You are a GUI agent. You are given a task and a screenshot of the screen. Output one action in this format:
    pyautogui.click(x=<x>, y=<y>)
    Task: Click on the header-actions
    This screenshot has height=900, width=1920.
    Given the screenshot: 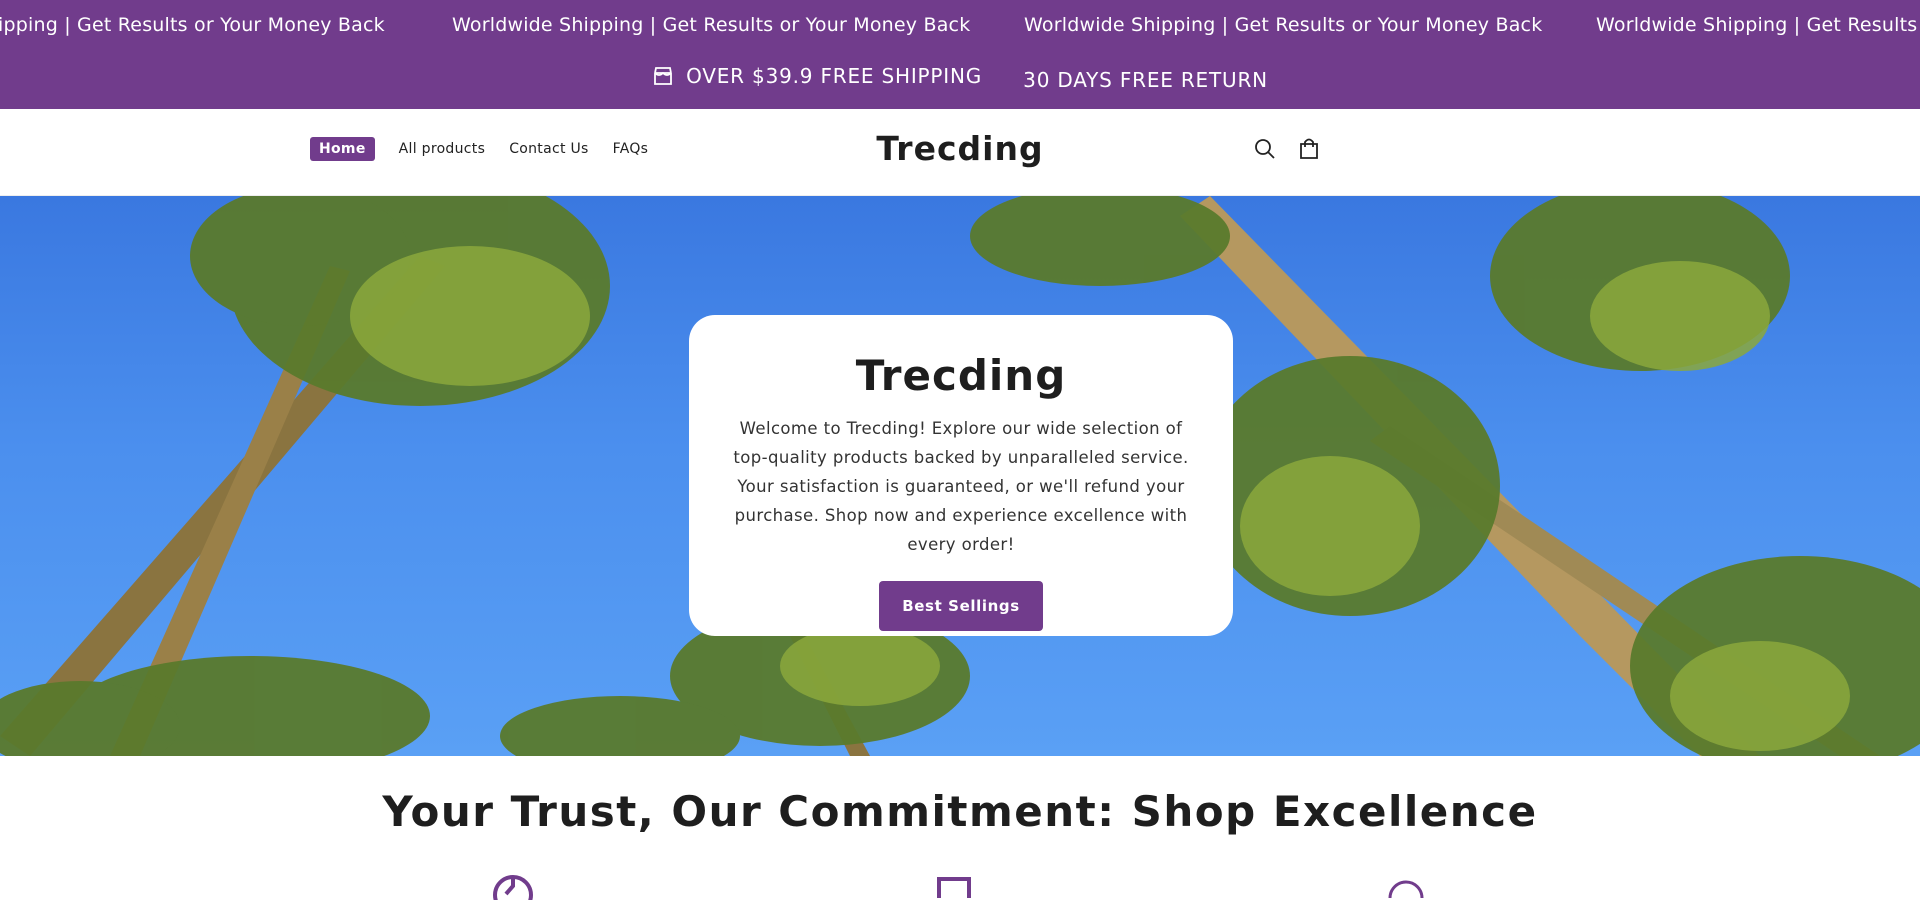 What is the action you would take?
    pyautogui.click(x=1287, y=149)
    